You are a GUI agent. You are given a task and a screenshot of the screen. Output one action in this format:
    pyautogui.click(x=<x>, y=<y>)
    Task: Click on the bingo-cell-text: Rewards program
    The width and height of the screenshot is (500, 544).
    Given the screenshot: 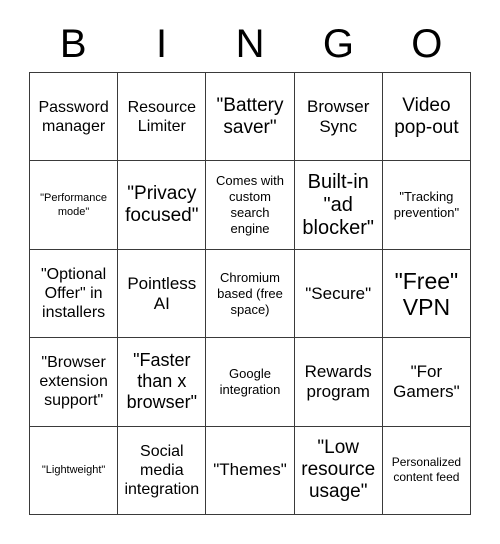 What is the action you would take?
    pyautogui.click(x=338, y=381)
    